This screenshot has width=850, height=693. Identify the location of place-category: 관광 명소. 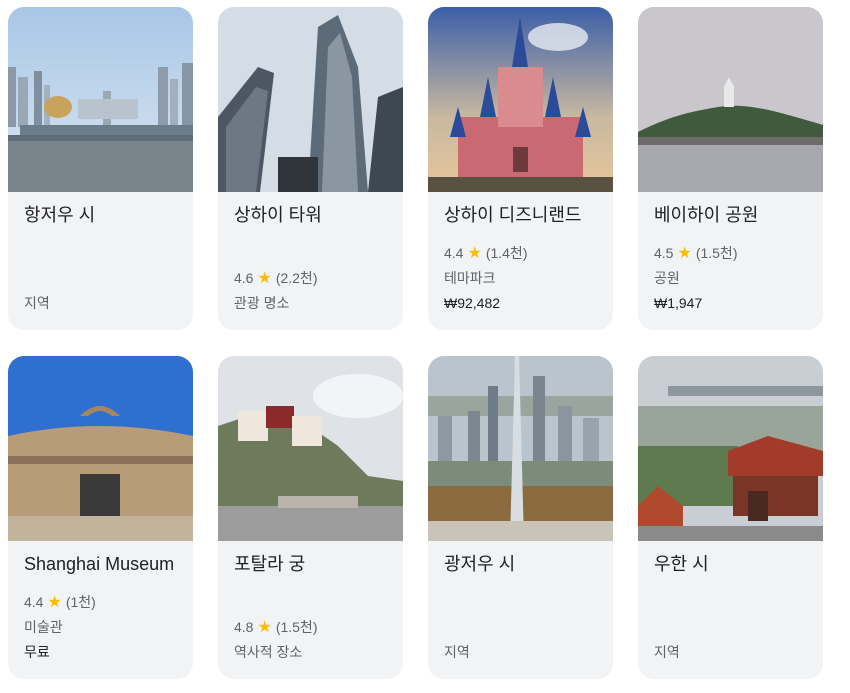
(262, 303).